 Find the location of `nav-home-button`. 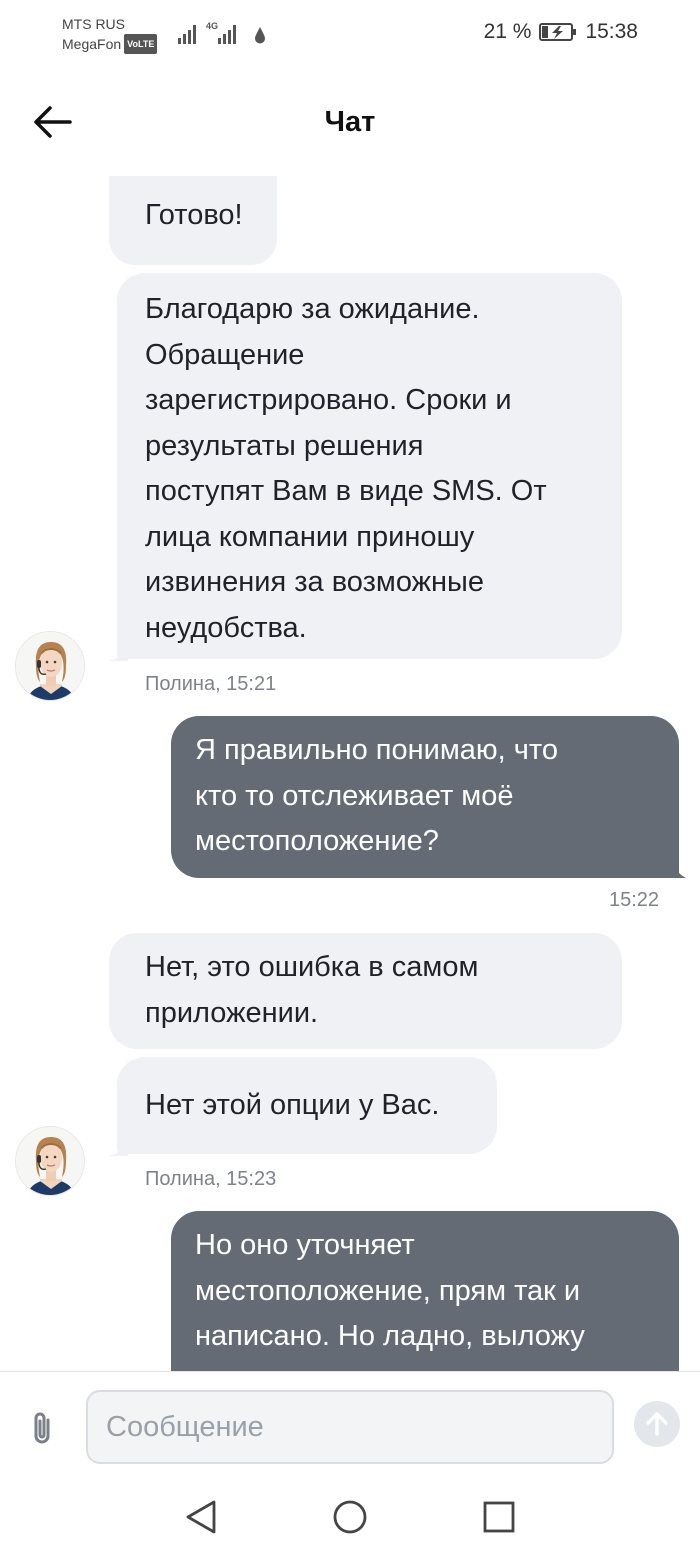

nav-home-button is located at coordinates (350, 1517).